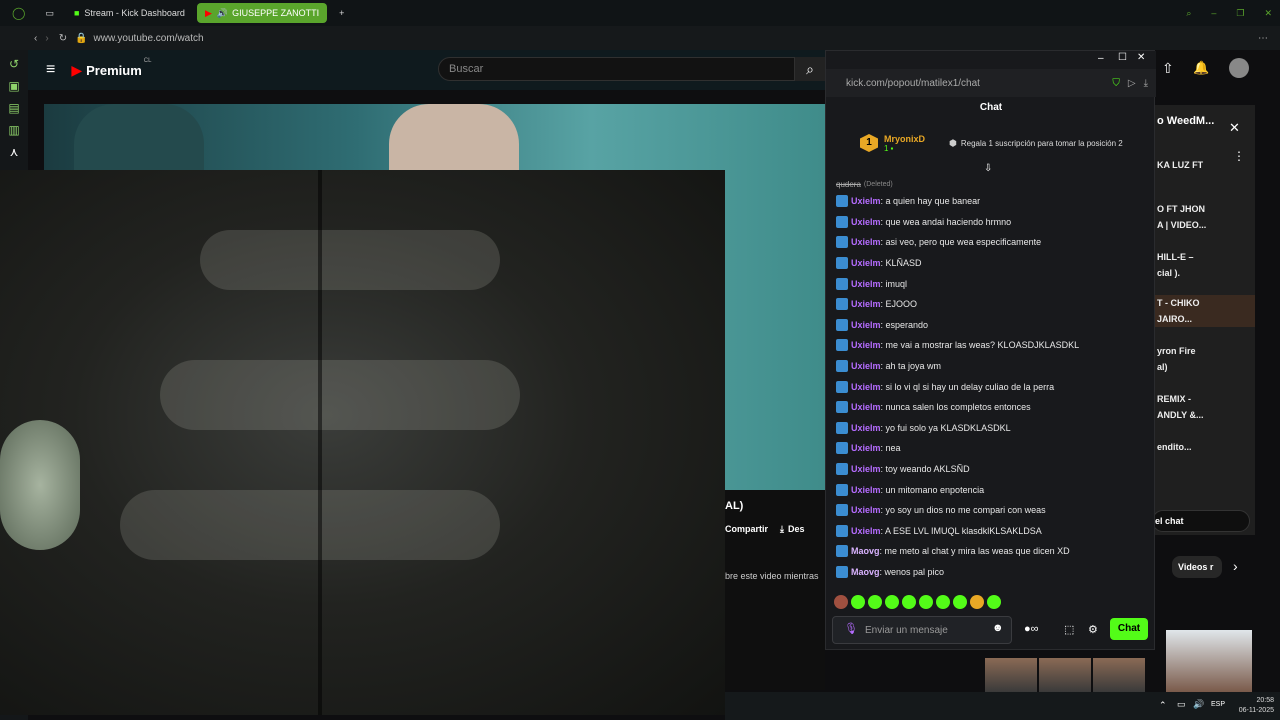 Image resolution: width=1280 pixels, height=720 pixels. I want to click on user-badge-icon, so click(842, 242).